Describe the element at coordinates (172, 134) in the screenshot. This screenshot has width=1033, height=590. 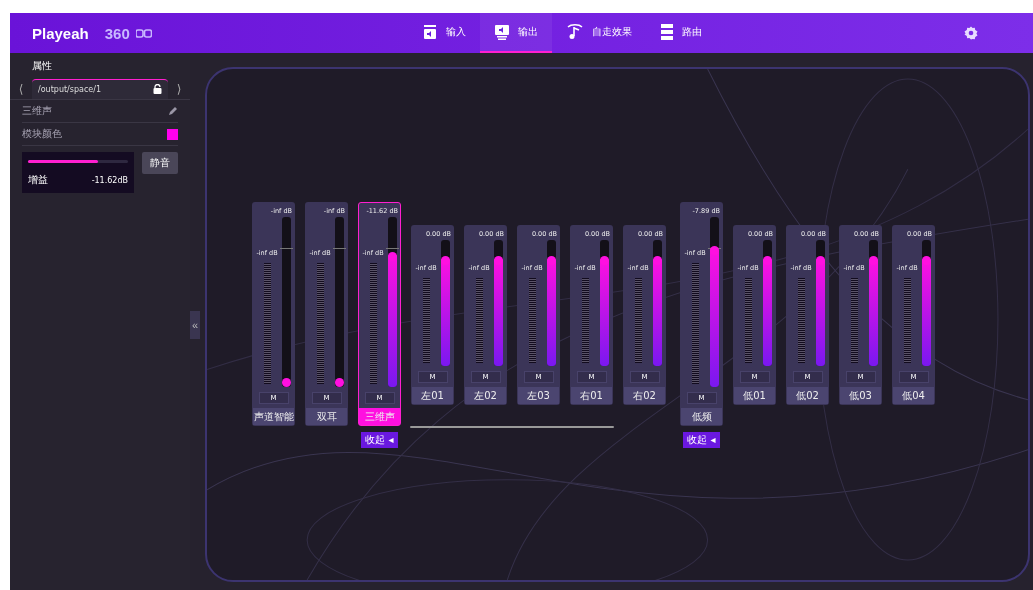
I see `color-swatch` at that location.